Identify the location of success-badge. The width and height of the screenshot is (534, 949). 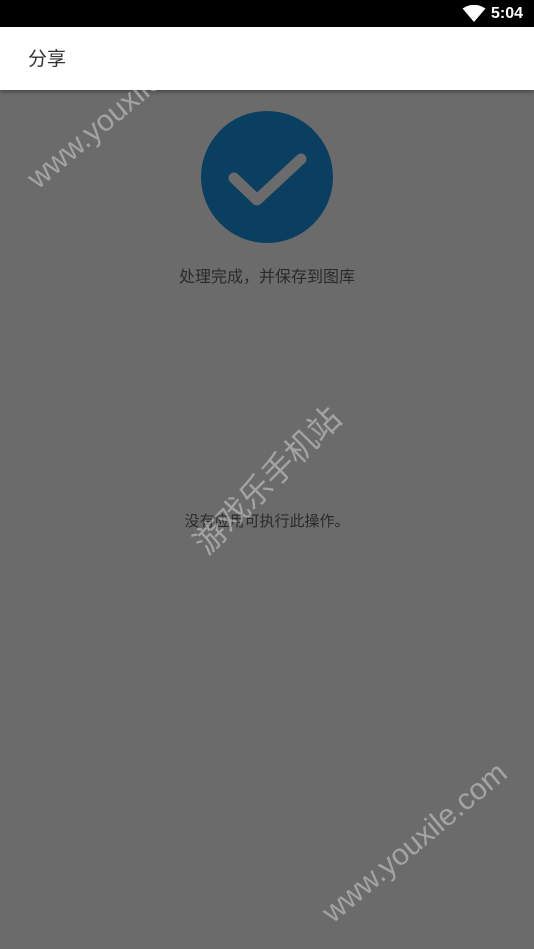
(267, 177).